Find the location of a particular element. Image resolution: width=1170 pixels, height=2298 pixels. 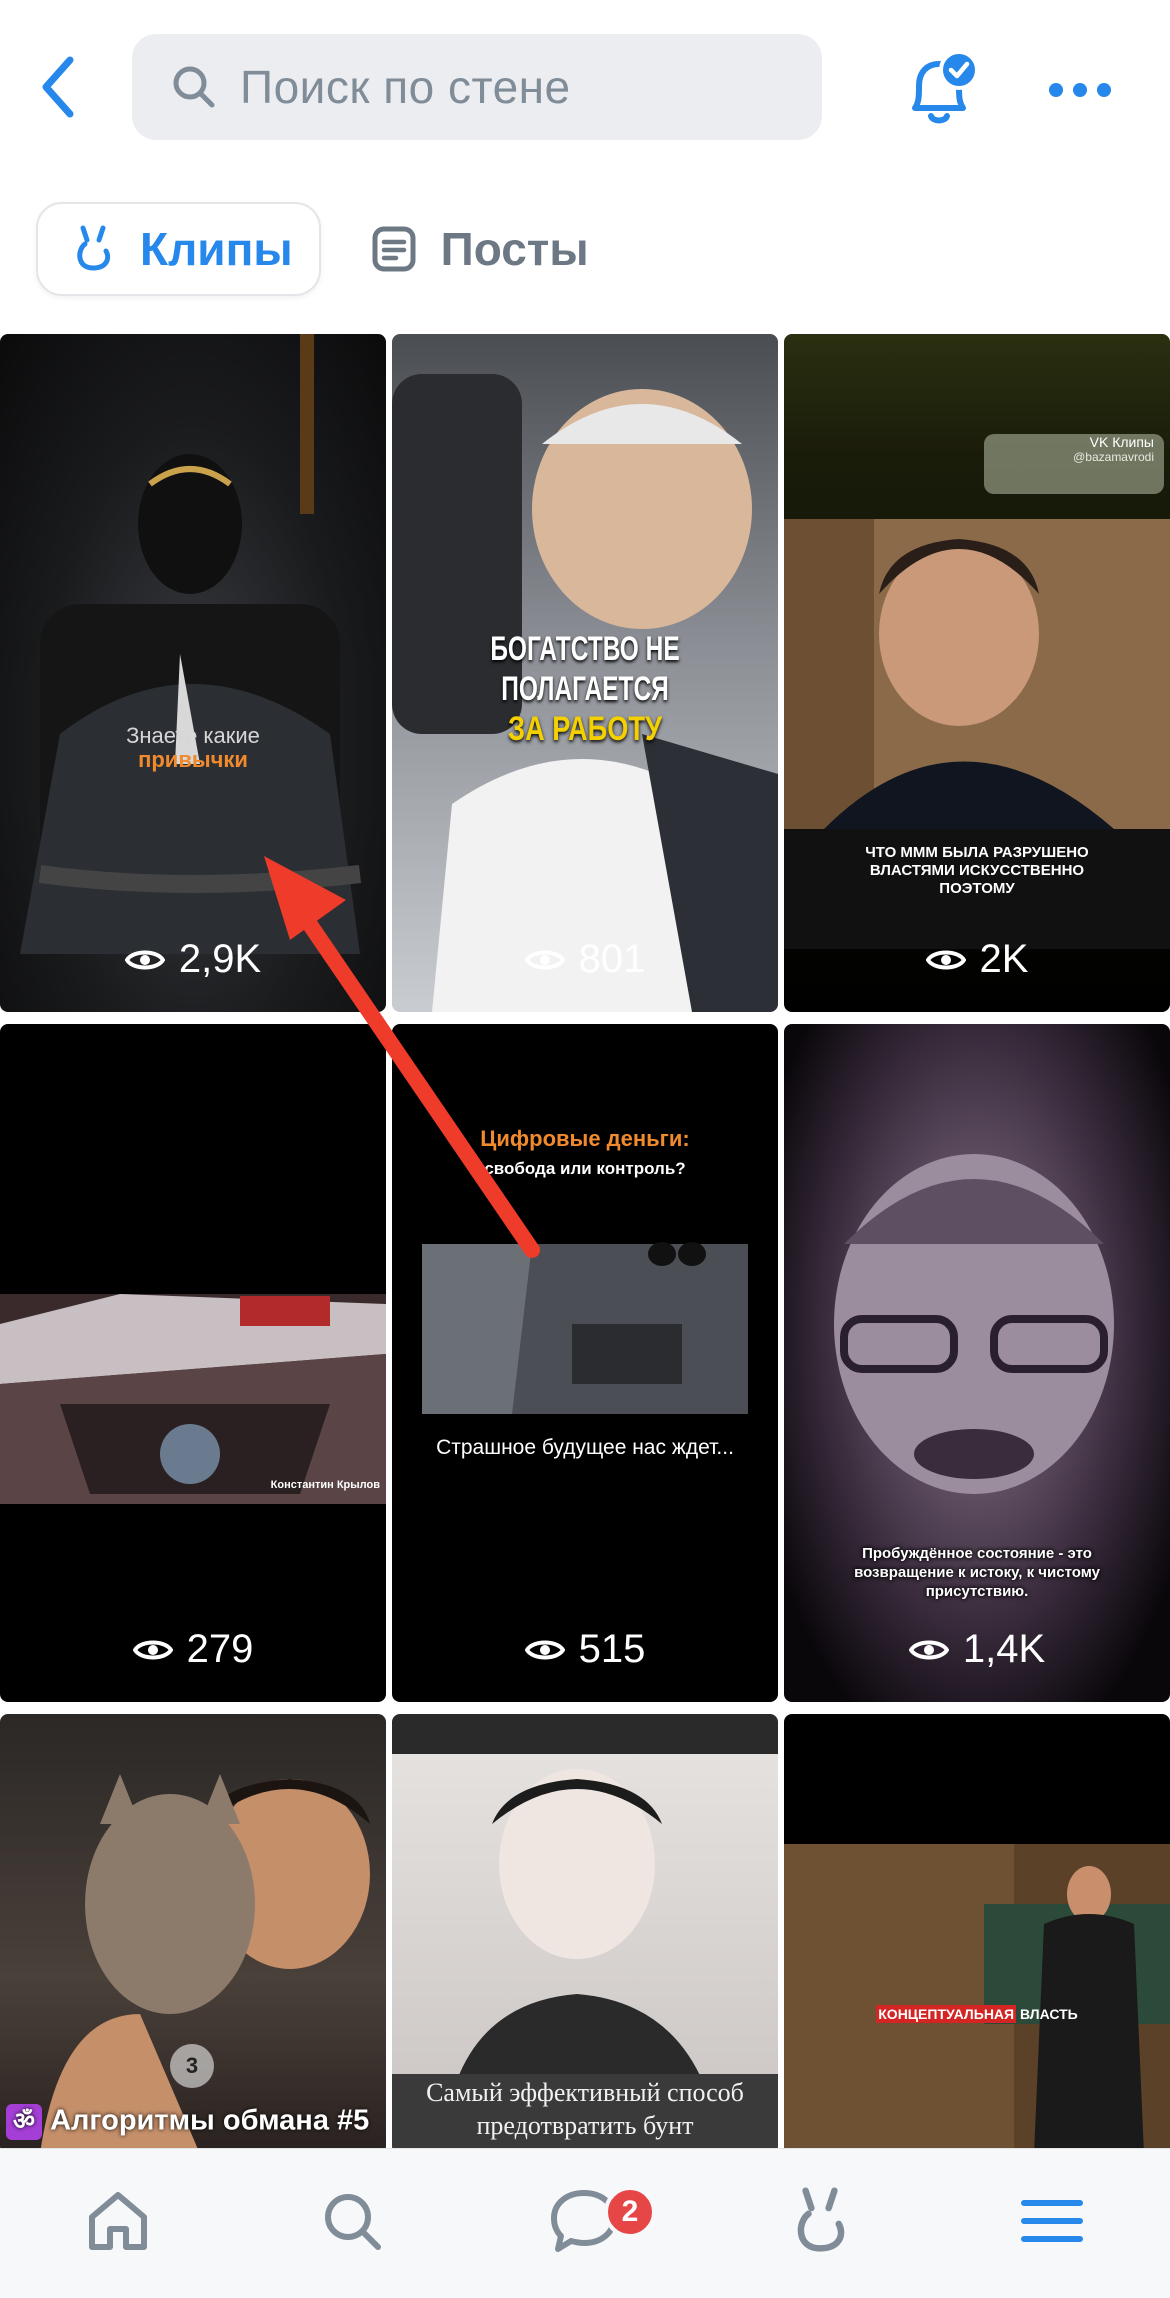

nav-menu is located at coordinates (1052, 2221).